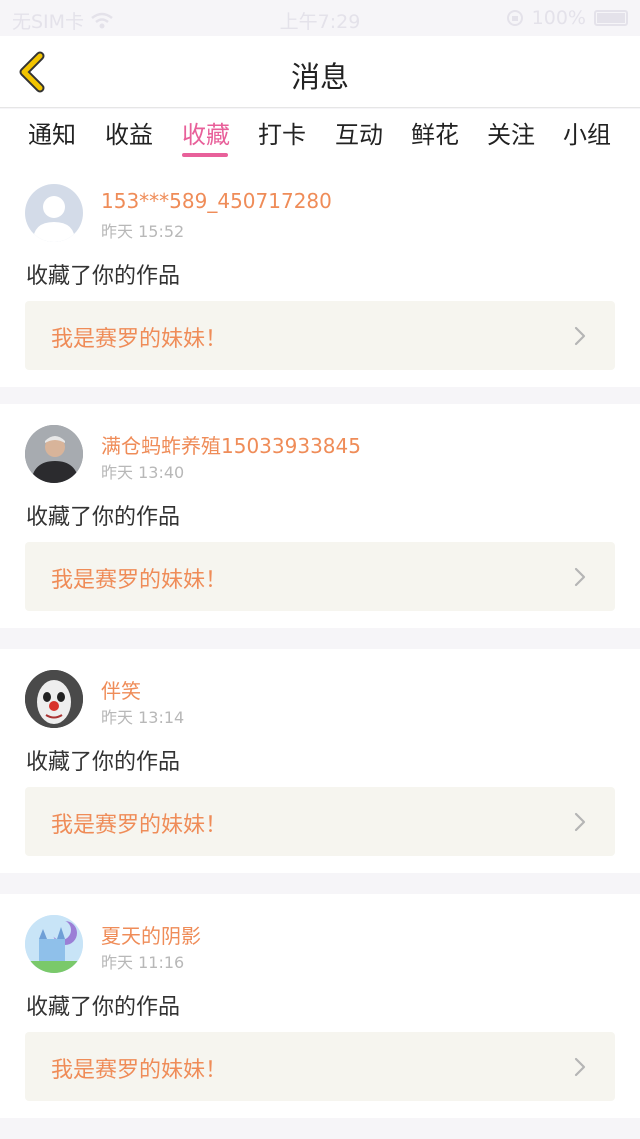  What do you see at coordinates (143, 962) in the screenshot?
I see `timestamp: 昨天 11:16` at bounding box center [143, 962].